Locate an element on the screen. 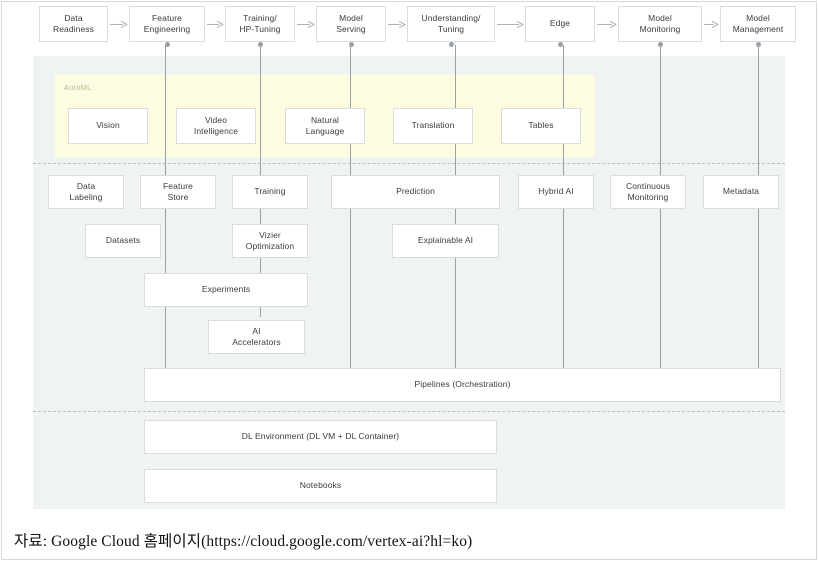 Image resolution: width=818 pixels, height=561 pixels. service-continuous-monitoring: Continuous Monitoring is located at coordinates (648, 192).